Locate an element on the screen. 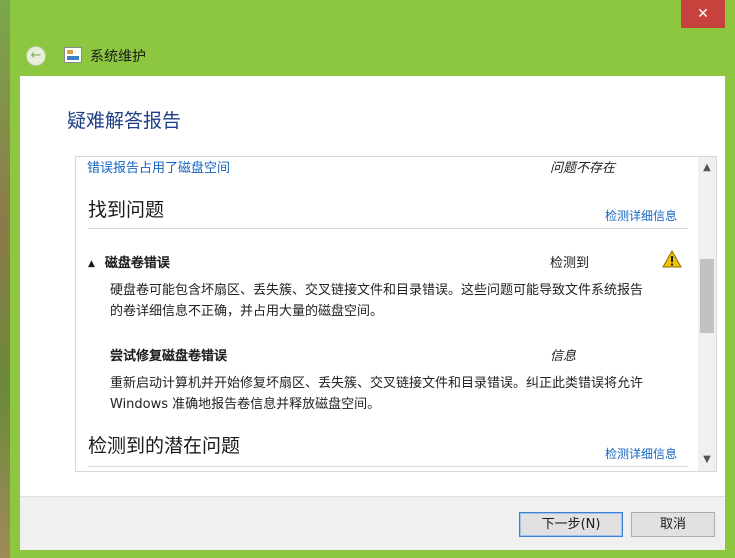  potential-problems-title: 检测到的潜在问题 is located at coordinates (164, 446).